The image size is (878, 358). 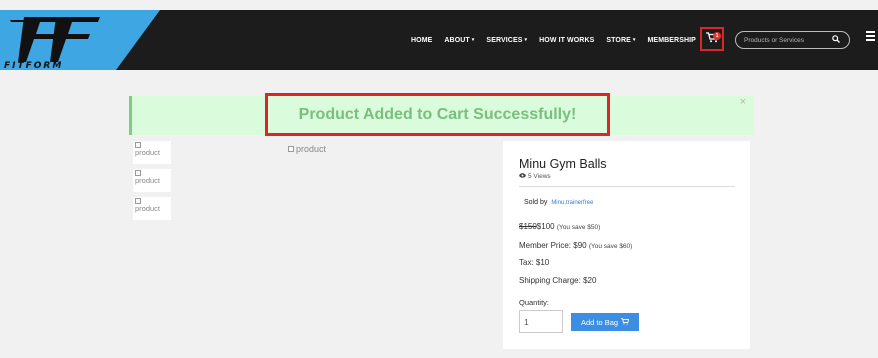 What do you see at coordinates (599, 322) in the screenshot?
I see `add-to-bag-label: Add to Bag` at bounding box center [599, 322].